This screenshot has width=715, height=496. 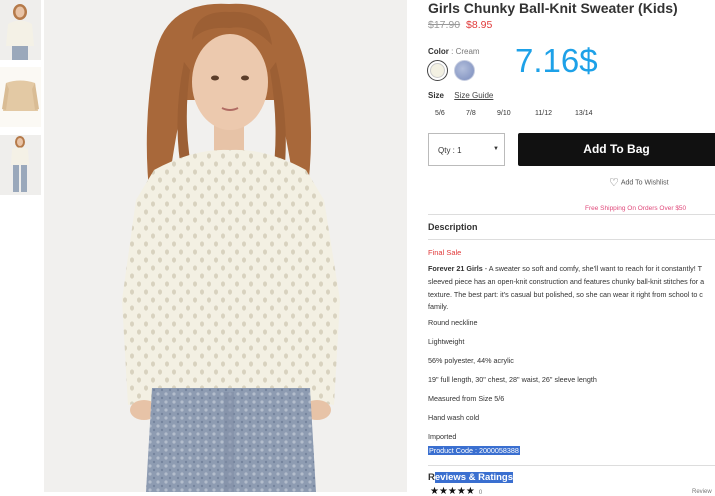 I want to click on size-label: Size, so click(x=436, y=95).